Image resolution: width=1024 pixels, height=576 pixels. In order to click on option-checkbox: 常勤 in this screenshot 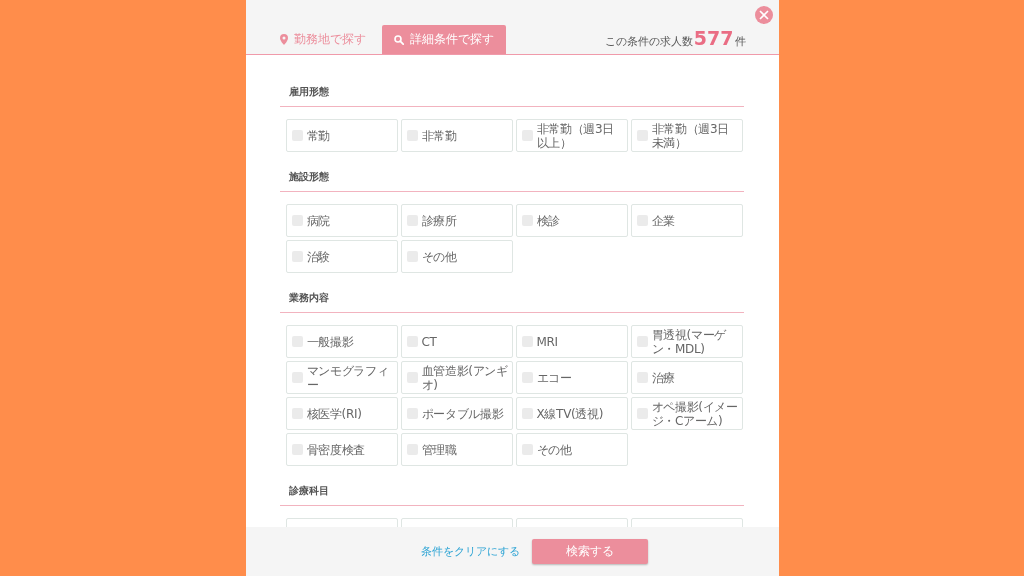, I will do `click(341, 135)`.